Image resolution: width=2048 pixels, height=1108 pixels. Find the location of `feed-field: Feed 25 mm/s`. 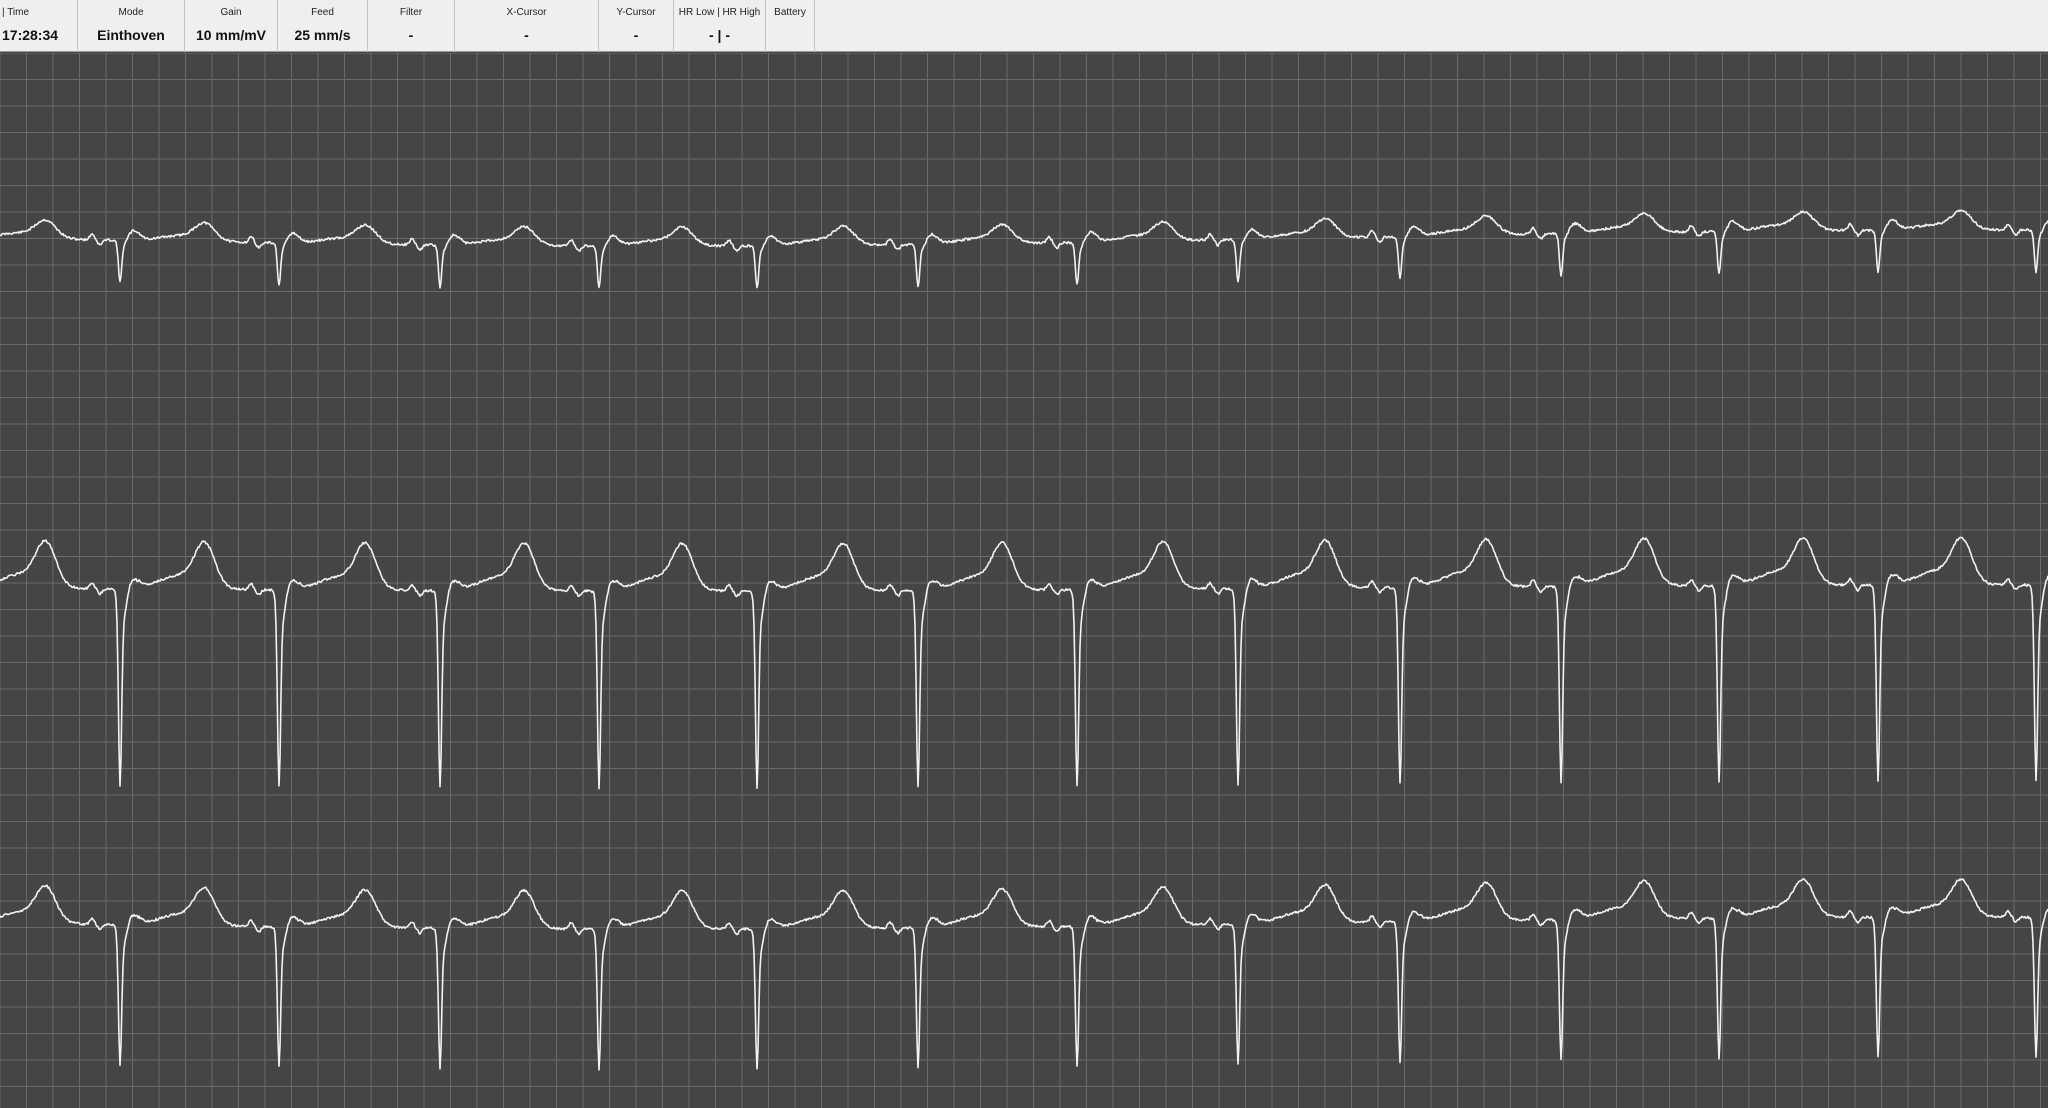

feed-field: Feed 25 mm/s is located at coordinates (323, 26).